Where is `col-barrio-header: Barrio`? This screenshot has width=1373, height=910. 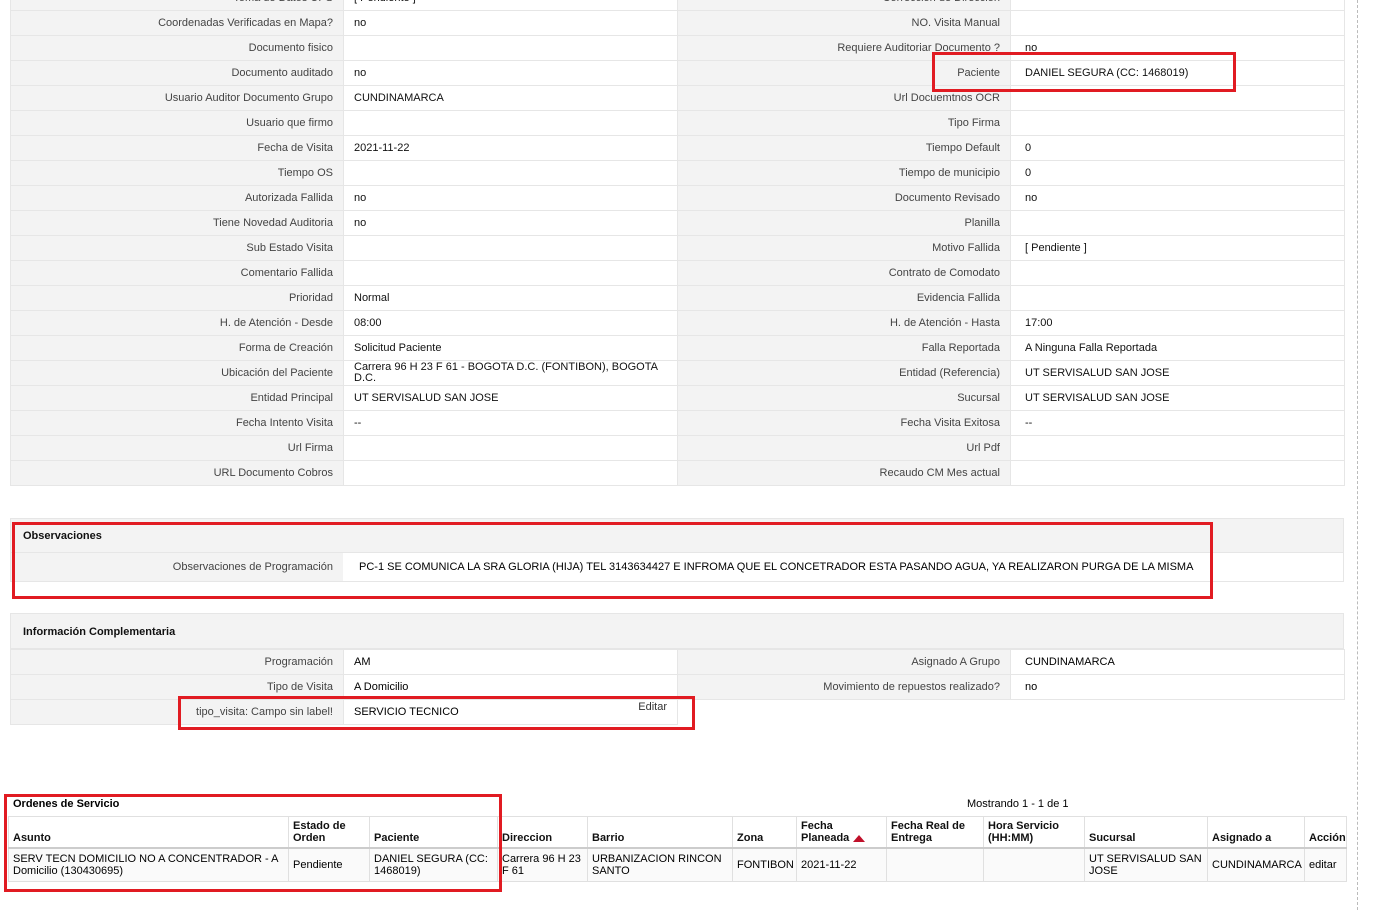 col-barrio-header: Barrio is located at coordinates (660, 832).